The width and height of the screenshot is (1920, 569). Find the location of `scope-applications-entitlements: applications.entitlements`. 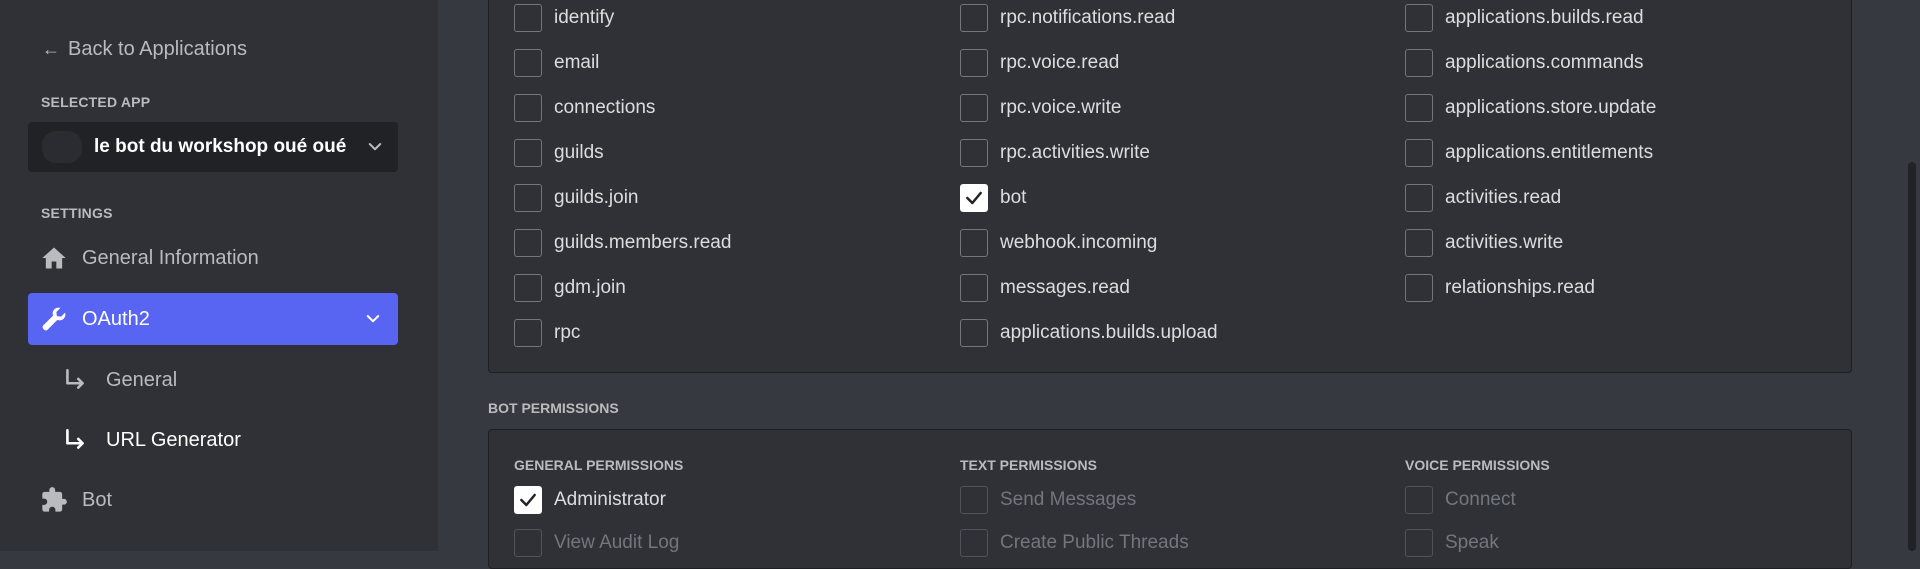

scope-applications-entitlements: applications.entitlements is located at coordinates (1529, 153).